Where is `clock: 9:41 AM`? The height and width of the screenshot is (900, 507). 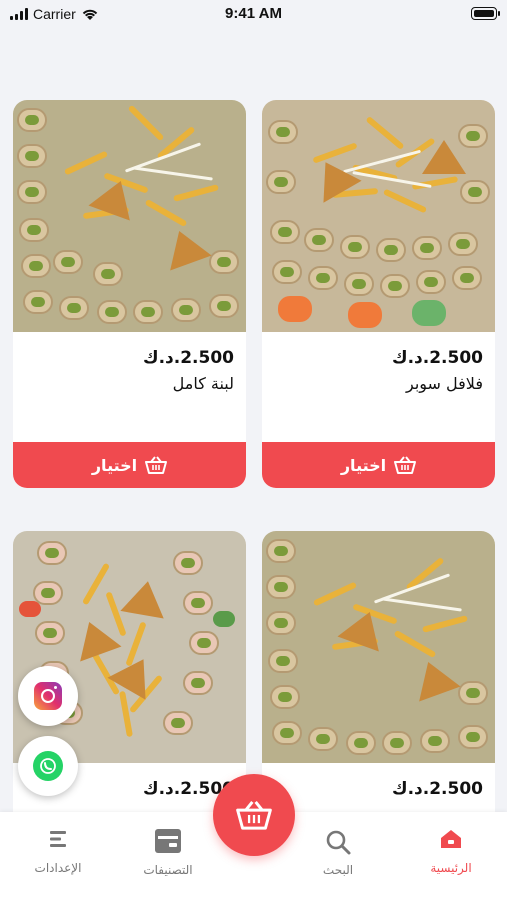 clock: 9:41 AM is located at coordinates (253, 13).